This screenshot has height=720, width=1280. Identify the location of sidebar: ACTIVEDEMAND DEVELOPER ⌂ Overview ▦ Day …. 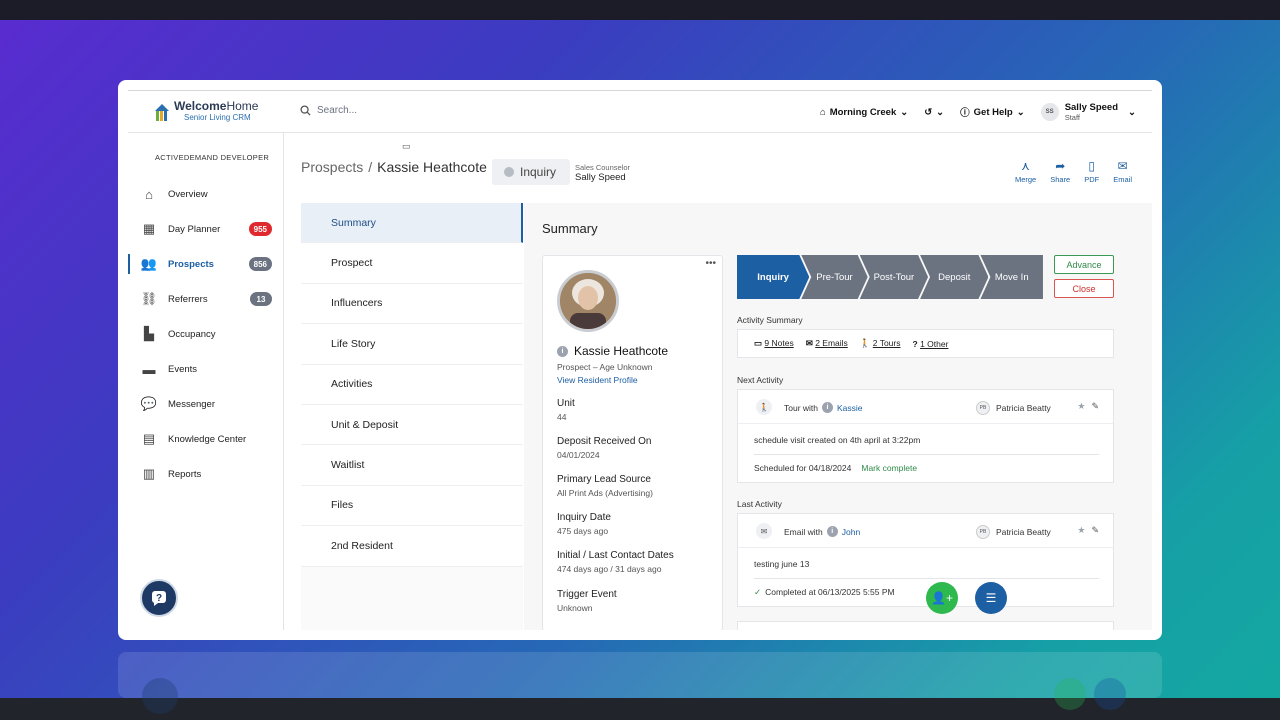
(206, 381).